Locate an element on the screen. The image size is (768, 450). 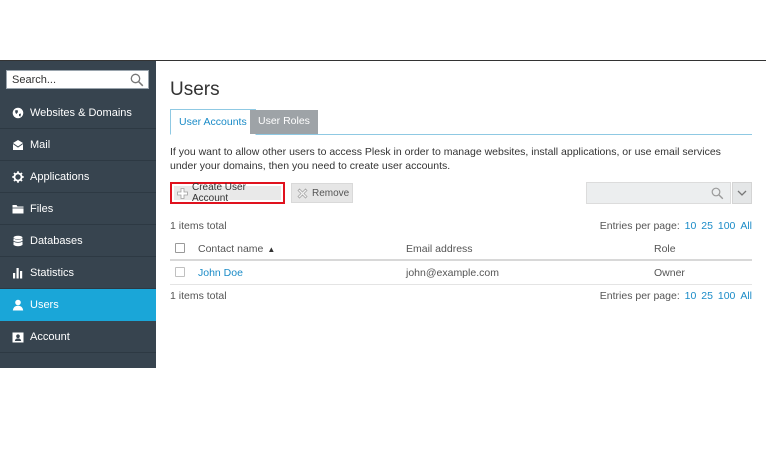
user-role: Owner is located at coordinates (669, 273).